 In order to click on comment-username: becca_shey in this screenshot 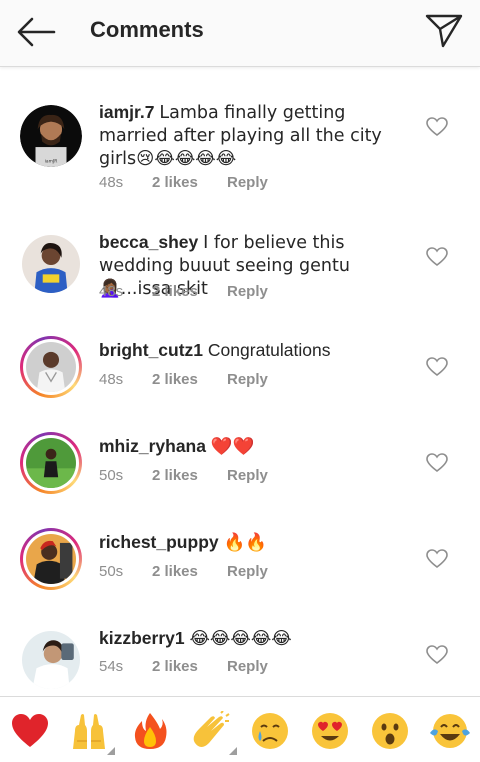, I will do `click(148, 242)`.